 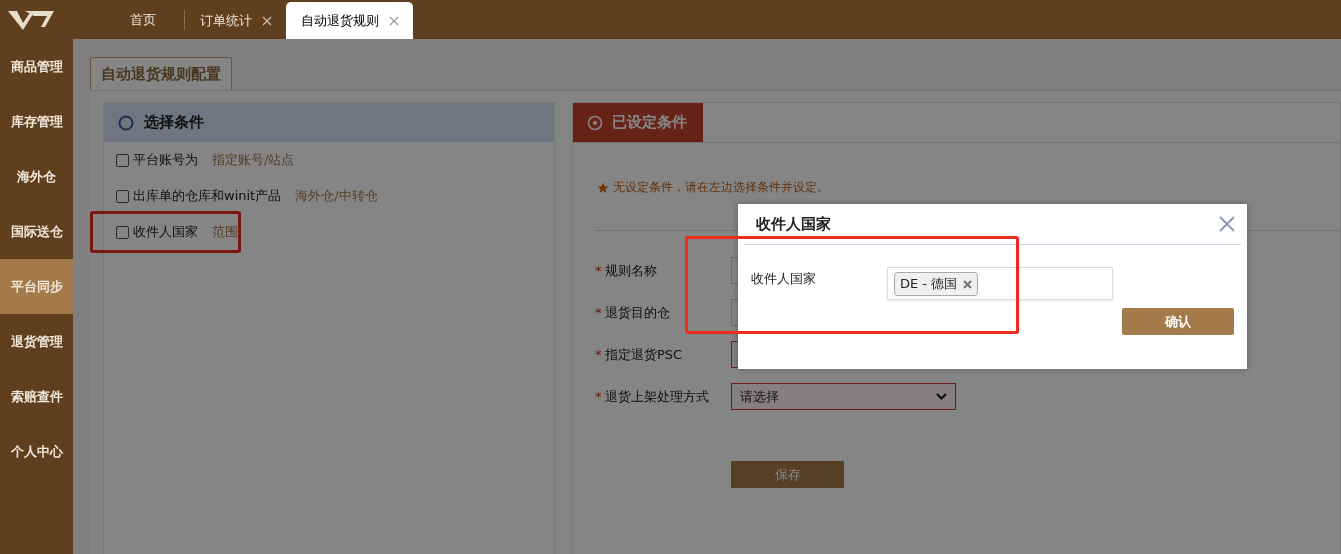 What do you see at coordinates (36, 231) in the screenshot?
I see `sidebar-item: 国际送仓` at bounding box center [36, 231].